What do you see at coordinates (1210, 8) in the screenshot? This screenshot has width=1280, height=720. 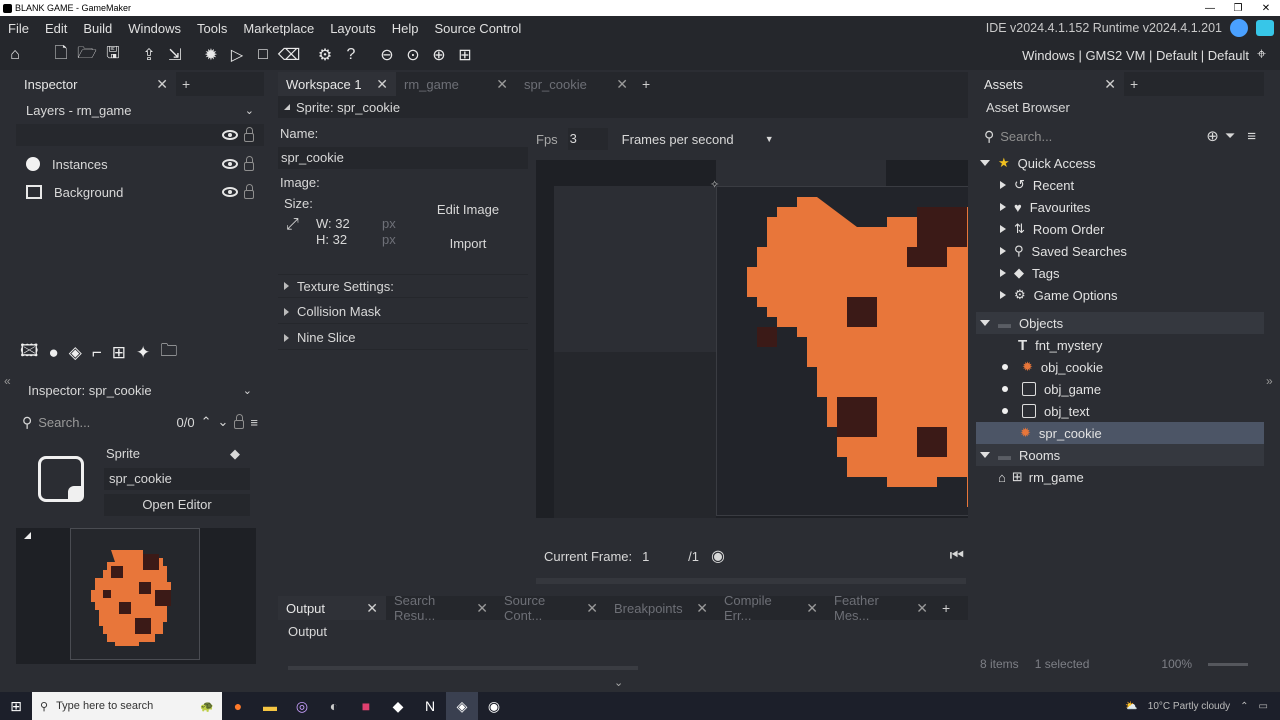 I see `minimize-button: —` at bounding box center [1210, 8].